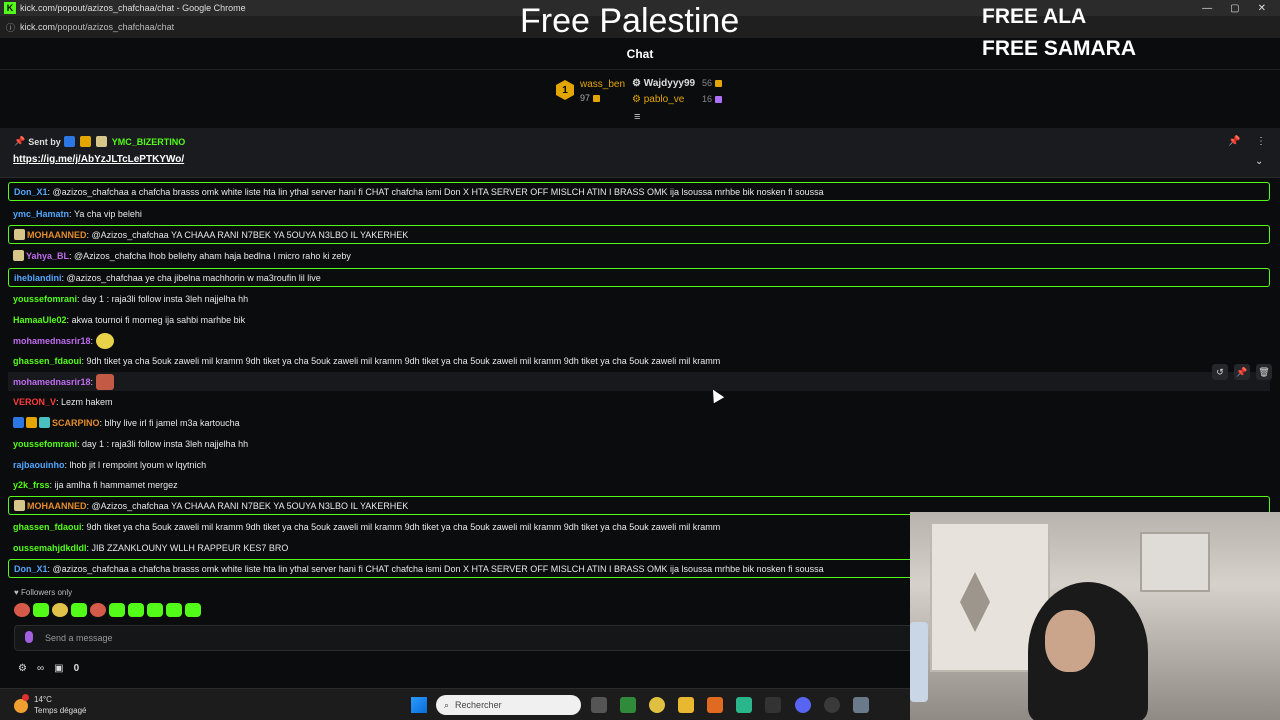  What do you see at coordinates (447, 704) in the screenshot?
I see `search-icon: ⌕` at bounding box center [447, 704].